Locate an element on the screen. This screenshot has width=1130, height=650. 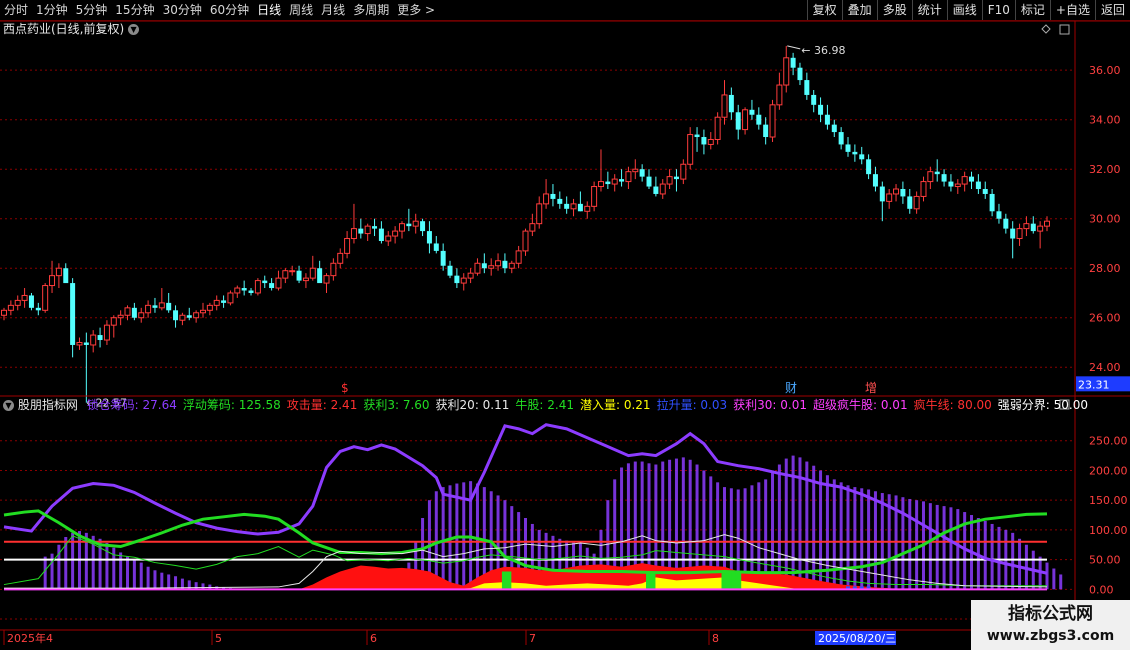
high-price-label: ← 36.98 is located at coordinates (823, 50).